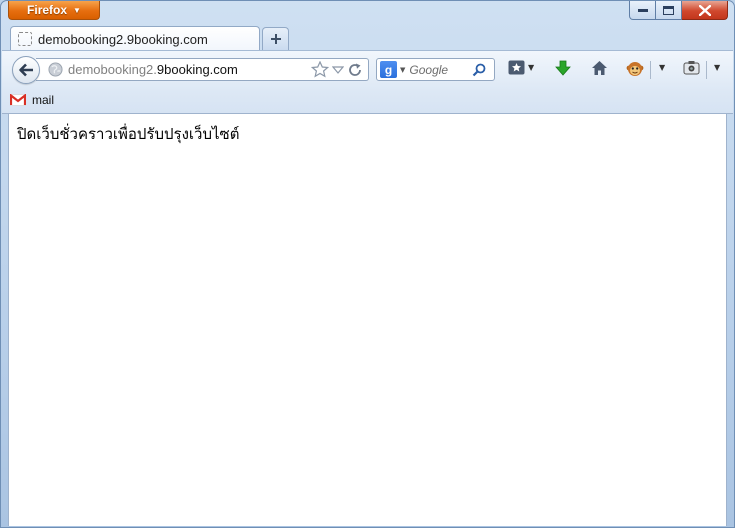  I want to click on home-button, so click(599, 68).